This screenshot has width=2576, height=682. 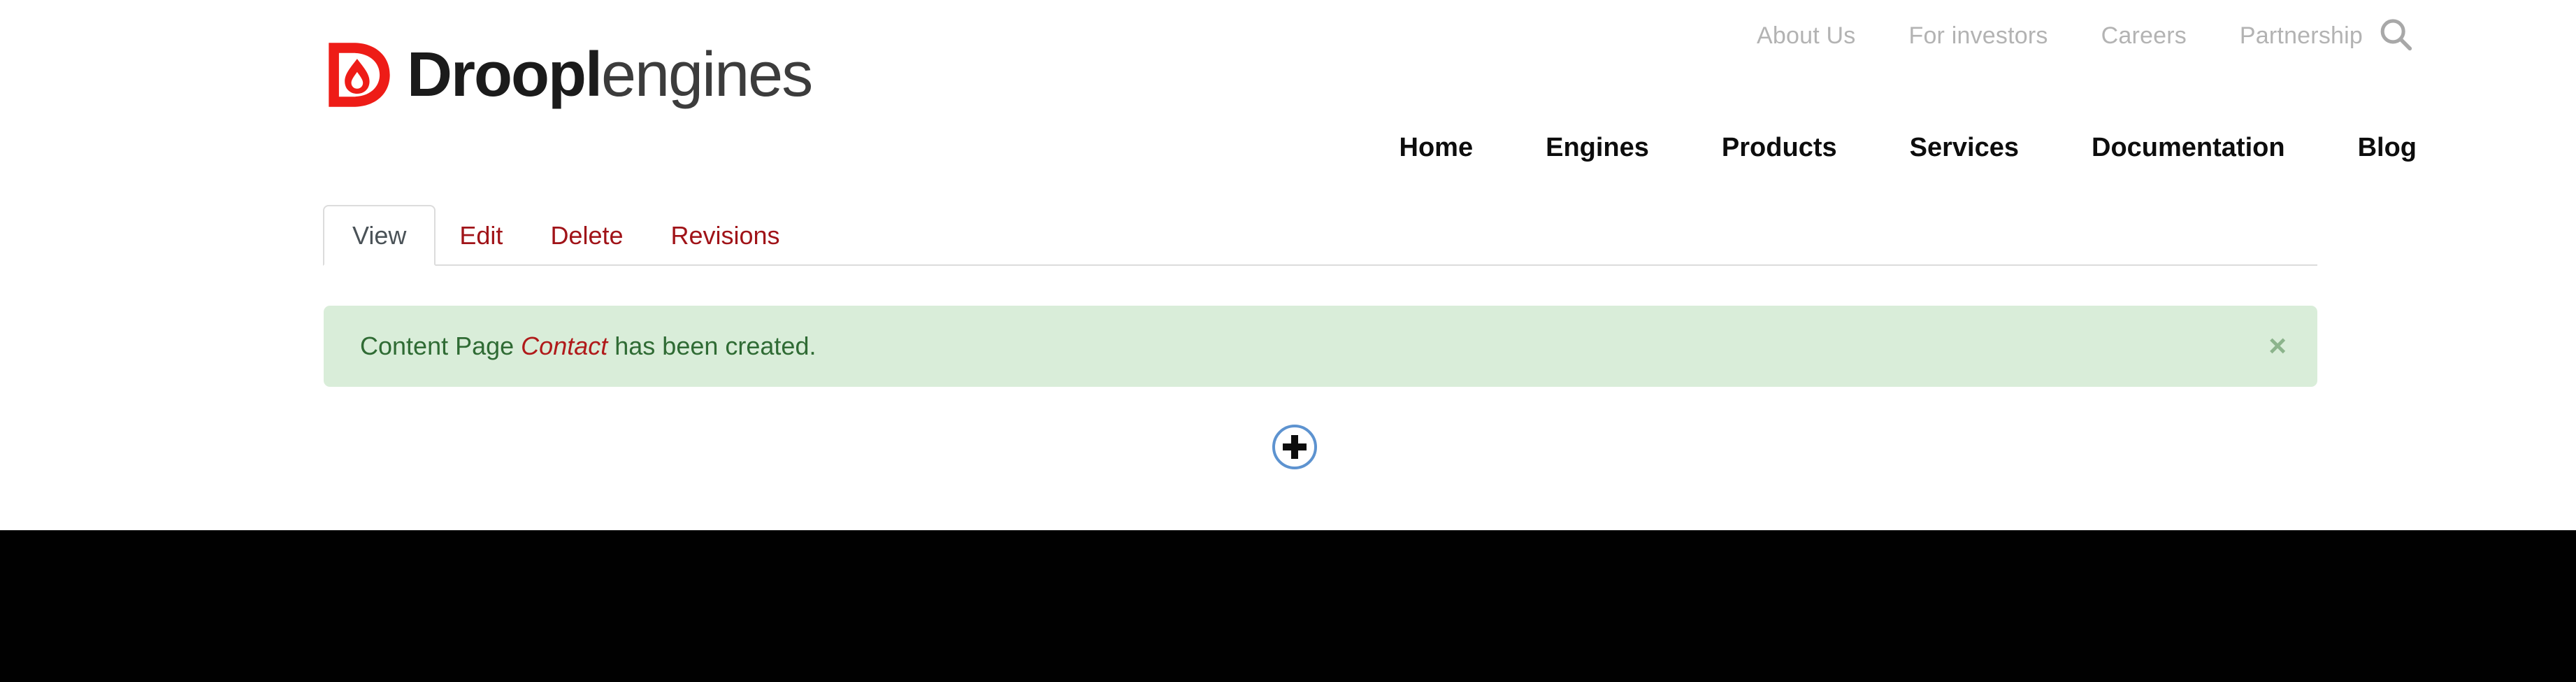 I want to click on site-logo: Drooplengines, so click(x=568, y=75).